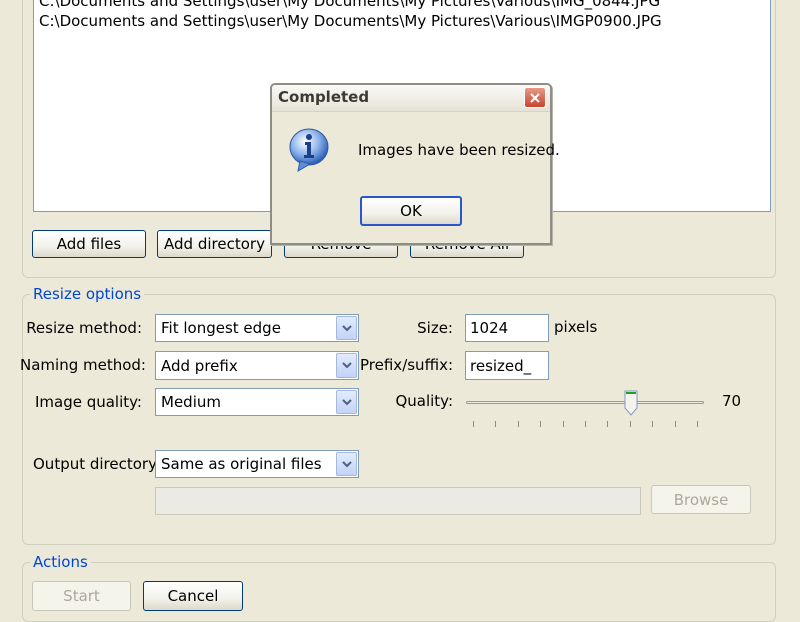 The height and width of the screenshot is (622, 800). Describe the element at coordinates (214, 244) in the screenshot. I see `add-directory-button: Add directory` at that location.